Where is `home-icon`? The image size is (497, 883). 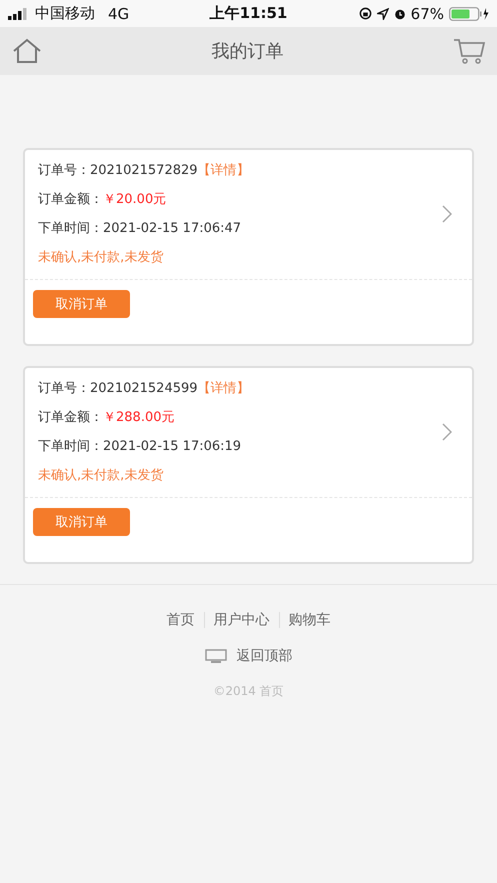
home-icon is located at coordinates (27, 51).